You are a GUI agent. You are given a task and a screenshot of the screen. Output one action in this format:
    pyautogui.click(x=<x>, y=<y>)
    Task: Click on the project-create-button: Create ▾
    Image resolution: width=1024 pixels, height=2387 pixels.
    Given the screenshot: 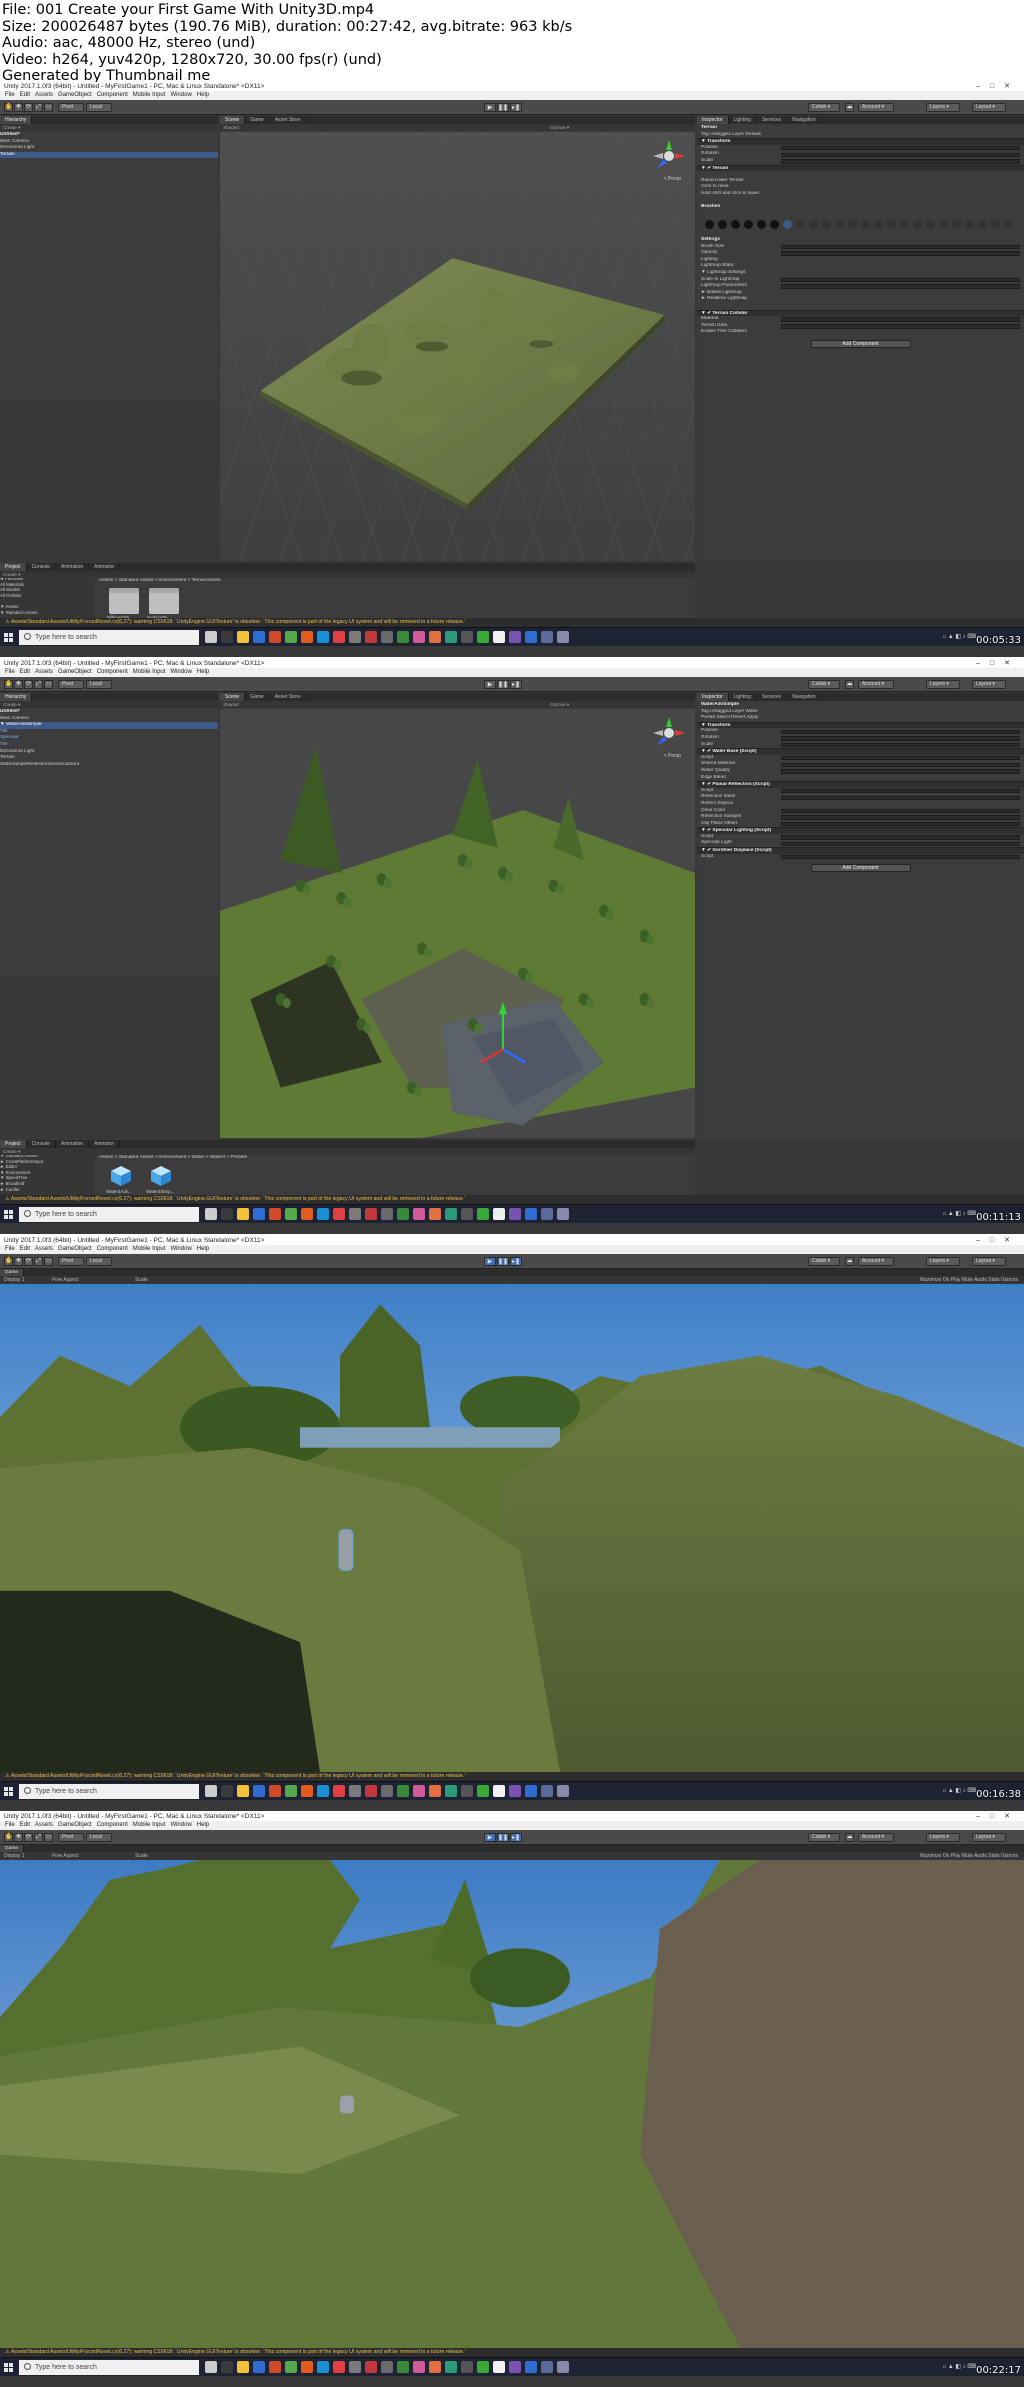 What is the action you would take?
    pyautogui.click(x=347, y=1151)
    